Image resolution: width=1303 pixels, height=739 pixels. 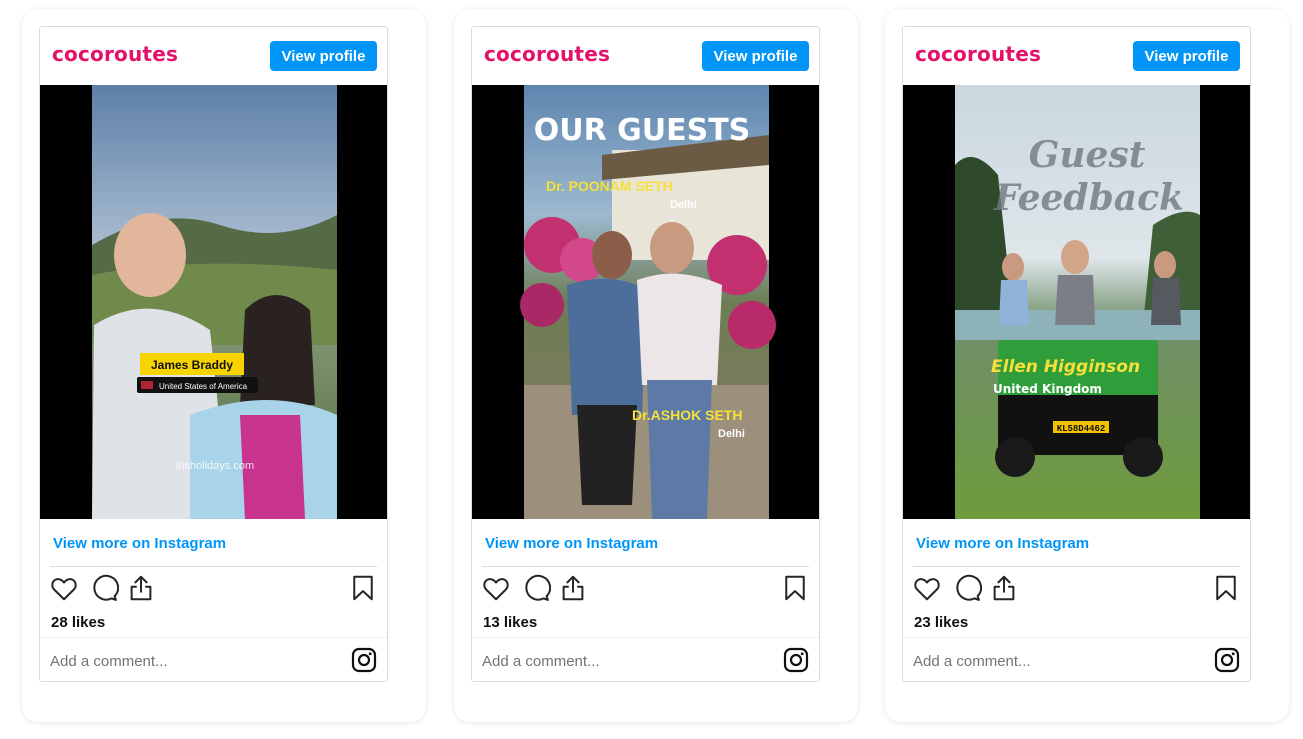 I want to click on guest1-name: Dr. POONAM SETH, so click(x=609, y=186).